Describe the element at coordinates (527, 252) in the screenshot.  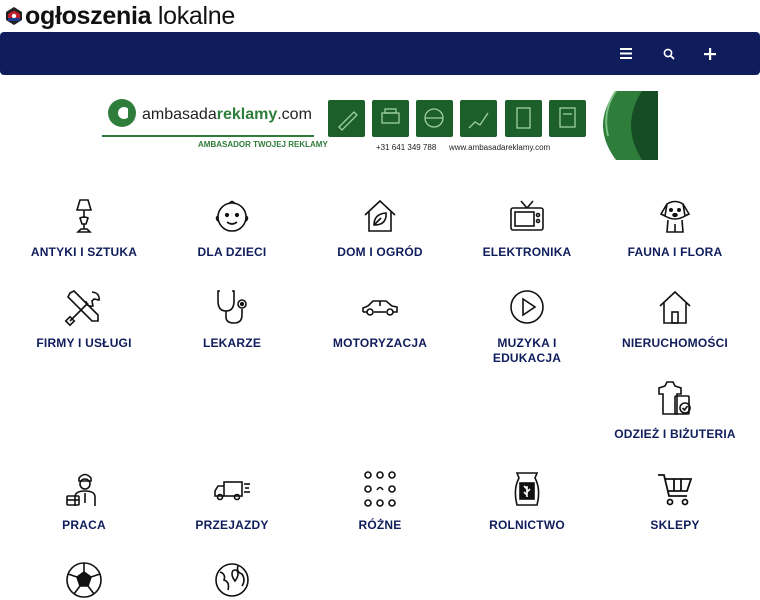
I see `category-label: ELEKTRONIKA` at that location.